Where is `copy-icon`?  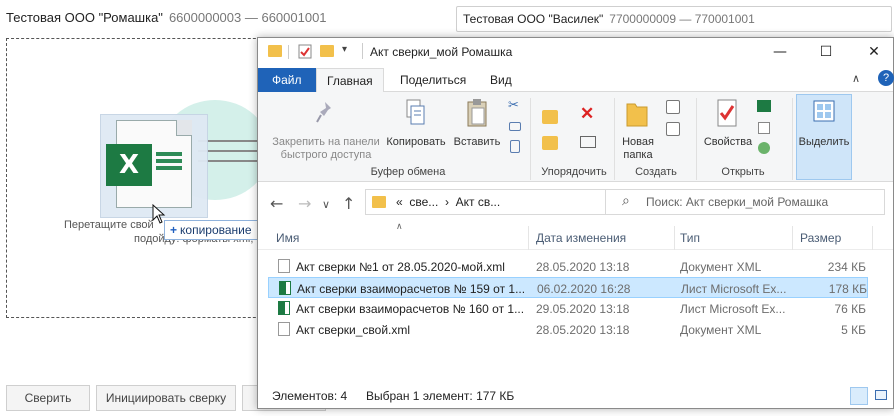
copy-icon is located at coordinates (415, 112).